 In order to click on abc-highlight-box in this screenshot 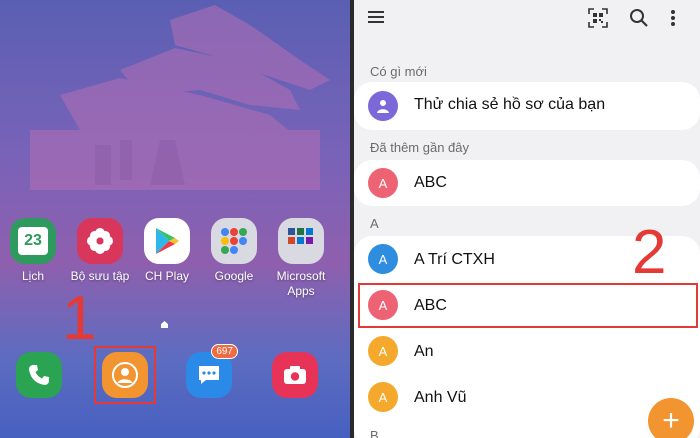, I will do `click(528, 305)`.